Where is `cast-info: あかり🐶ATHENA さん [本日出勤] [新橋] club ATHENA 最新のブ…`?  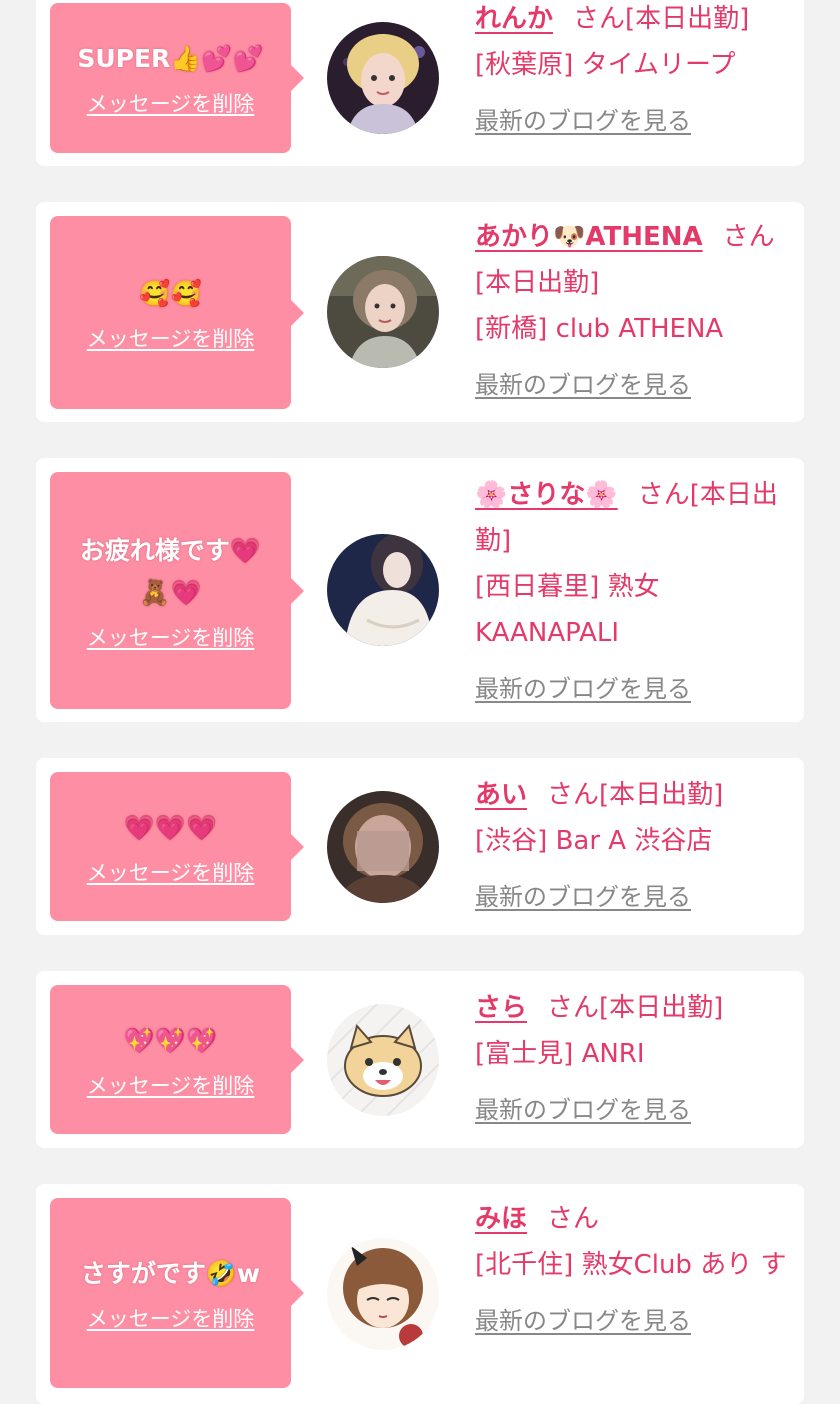 cast-info: あかり🐶ATHENA さん [本日出勤] [新橋] club ATHENA 最新のブ… is located at coordinates (632, 311).